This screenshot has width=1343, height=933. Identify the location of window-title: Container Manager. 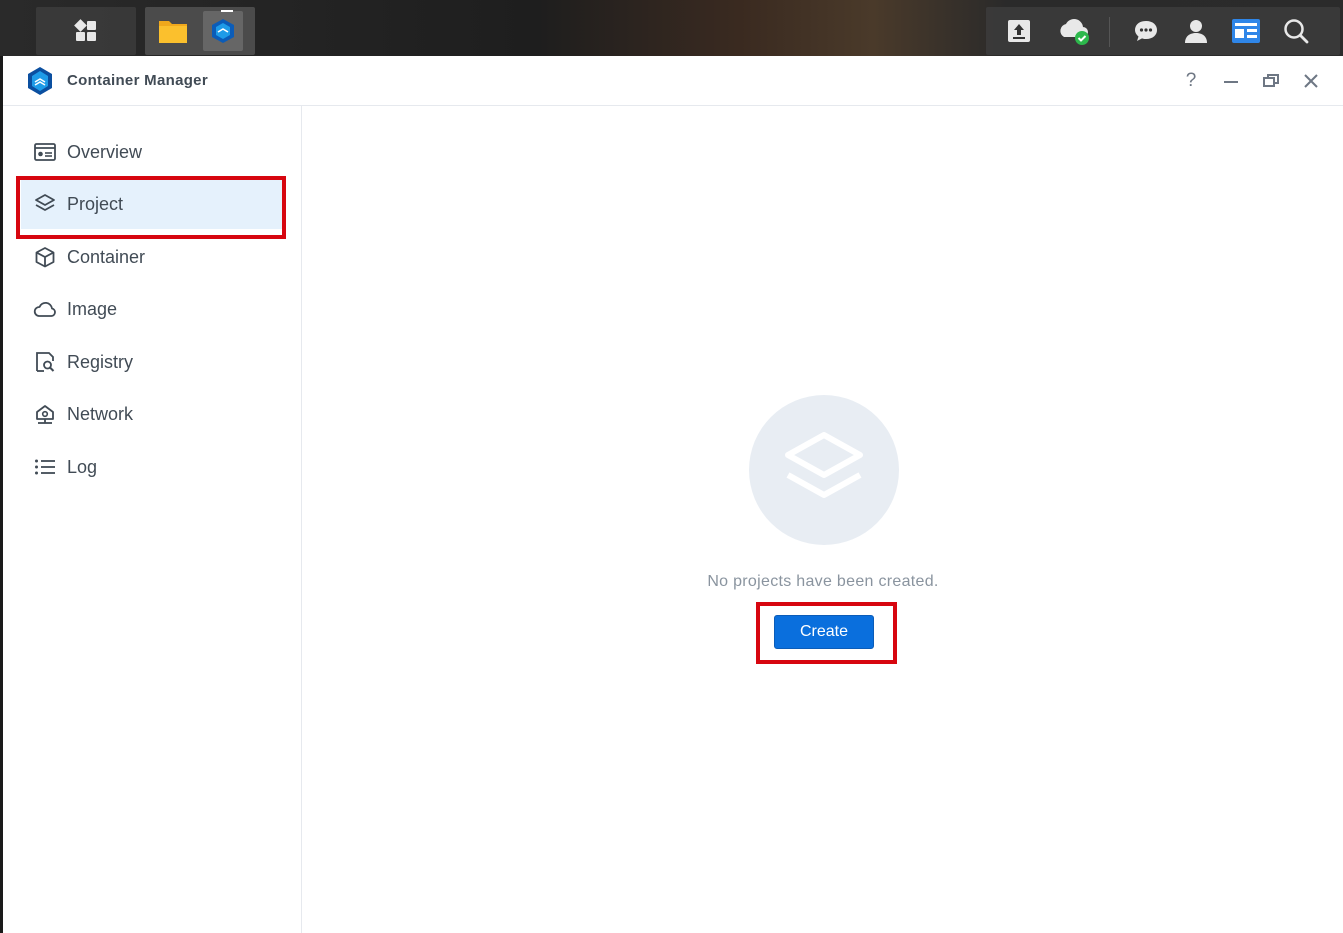
(137, 80).